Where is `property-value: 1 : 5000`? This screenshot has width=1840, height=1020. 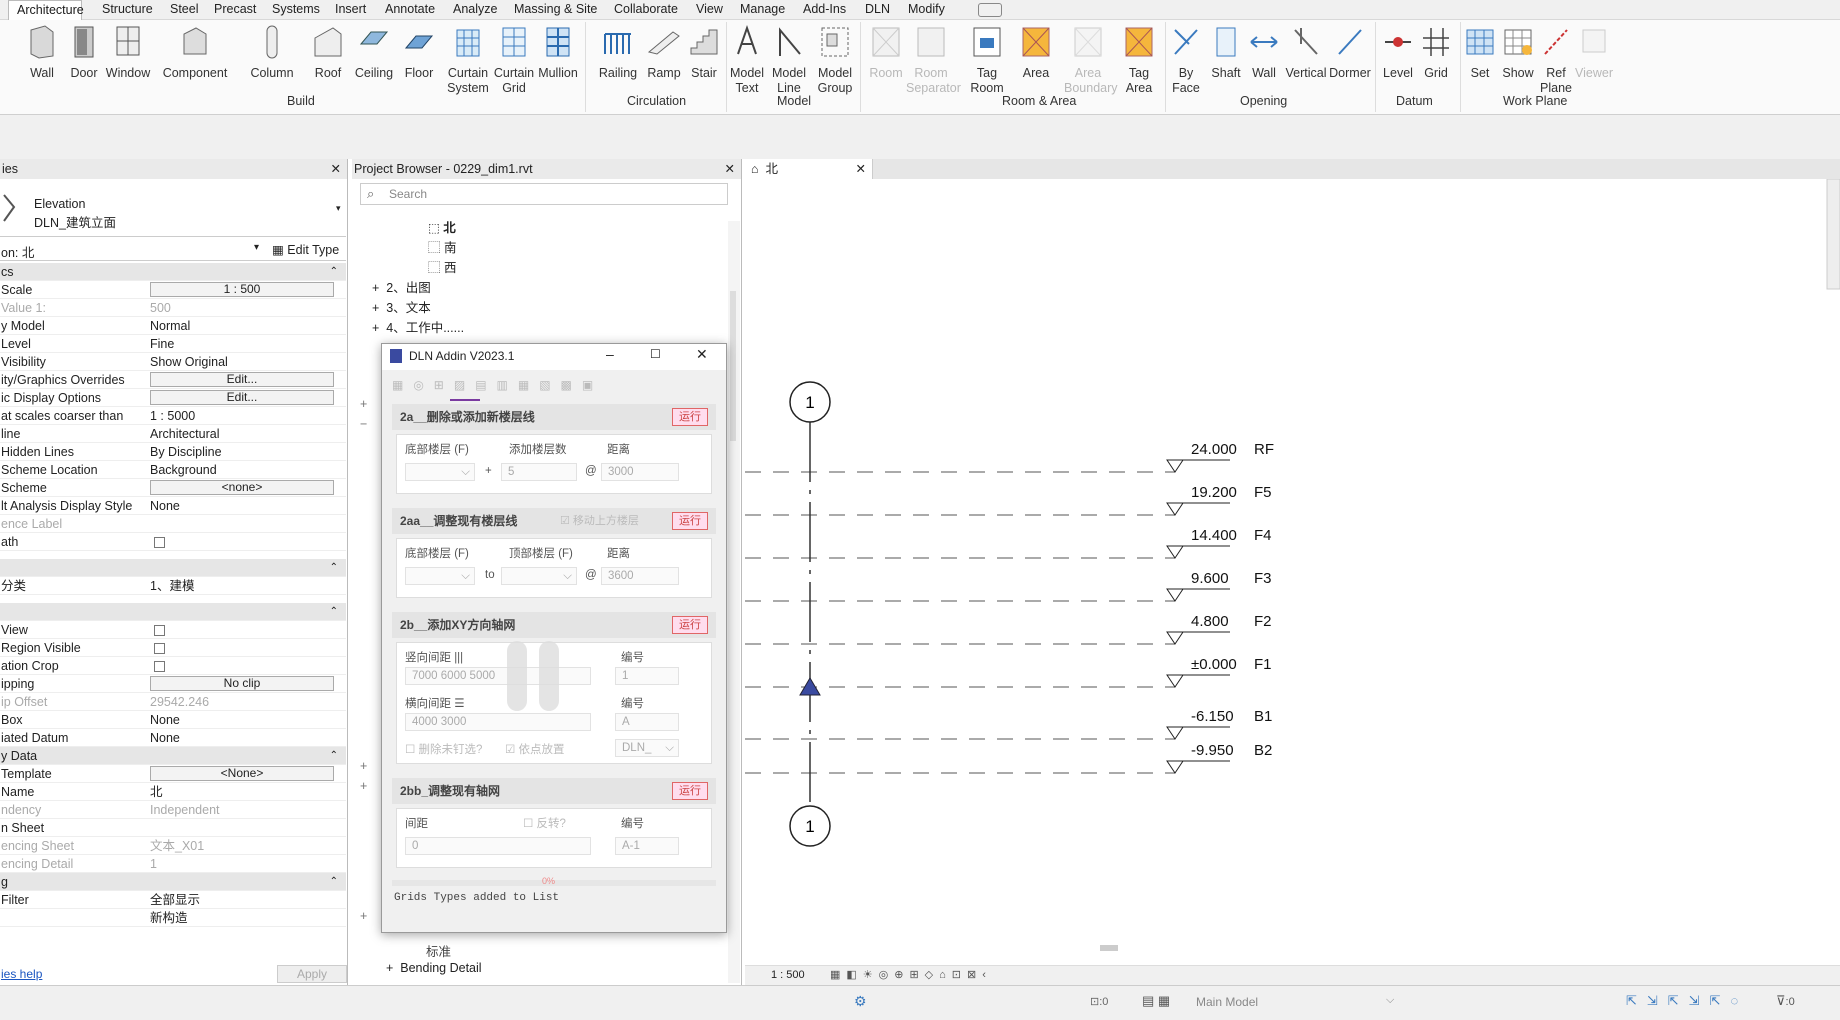 property-value: 1 : 5000 is located at coordinates (172, 416).